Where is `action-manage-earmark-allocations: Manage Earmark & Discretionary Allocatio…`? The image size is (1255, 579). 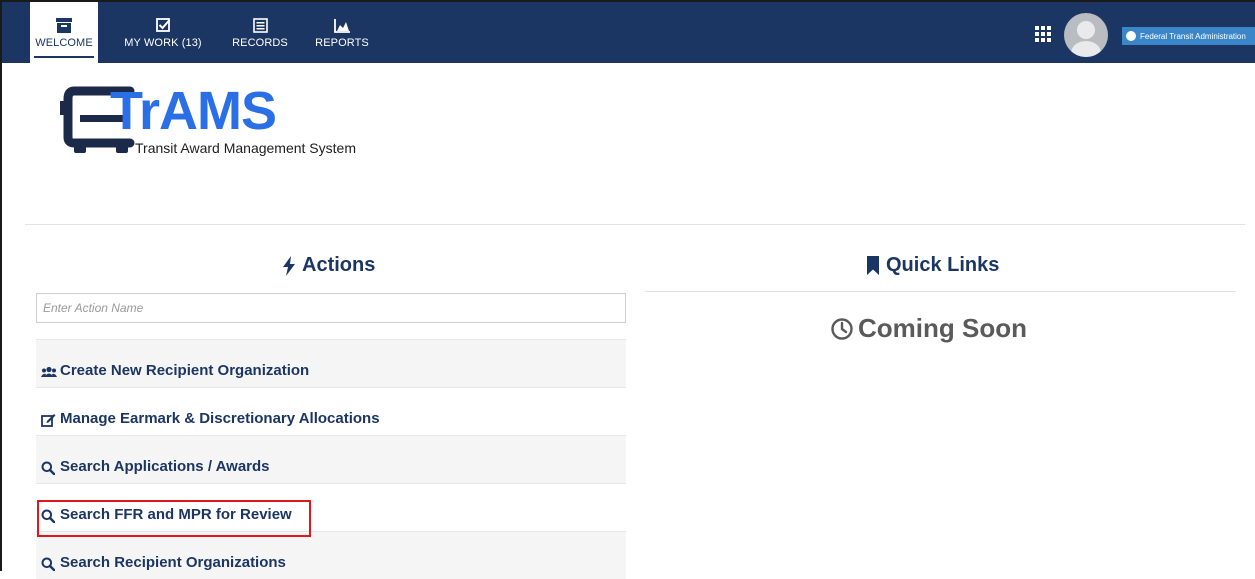
action-manage-earmark-allocations: Manage Earmark & Discretionary Allocatio… is located at coordinates (331, 411).